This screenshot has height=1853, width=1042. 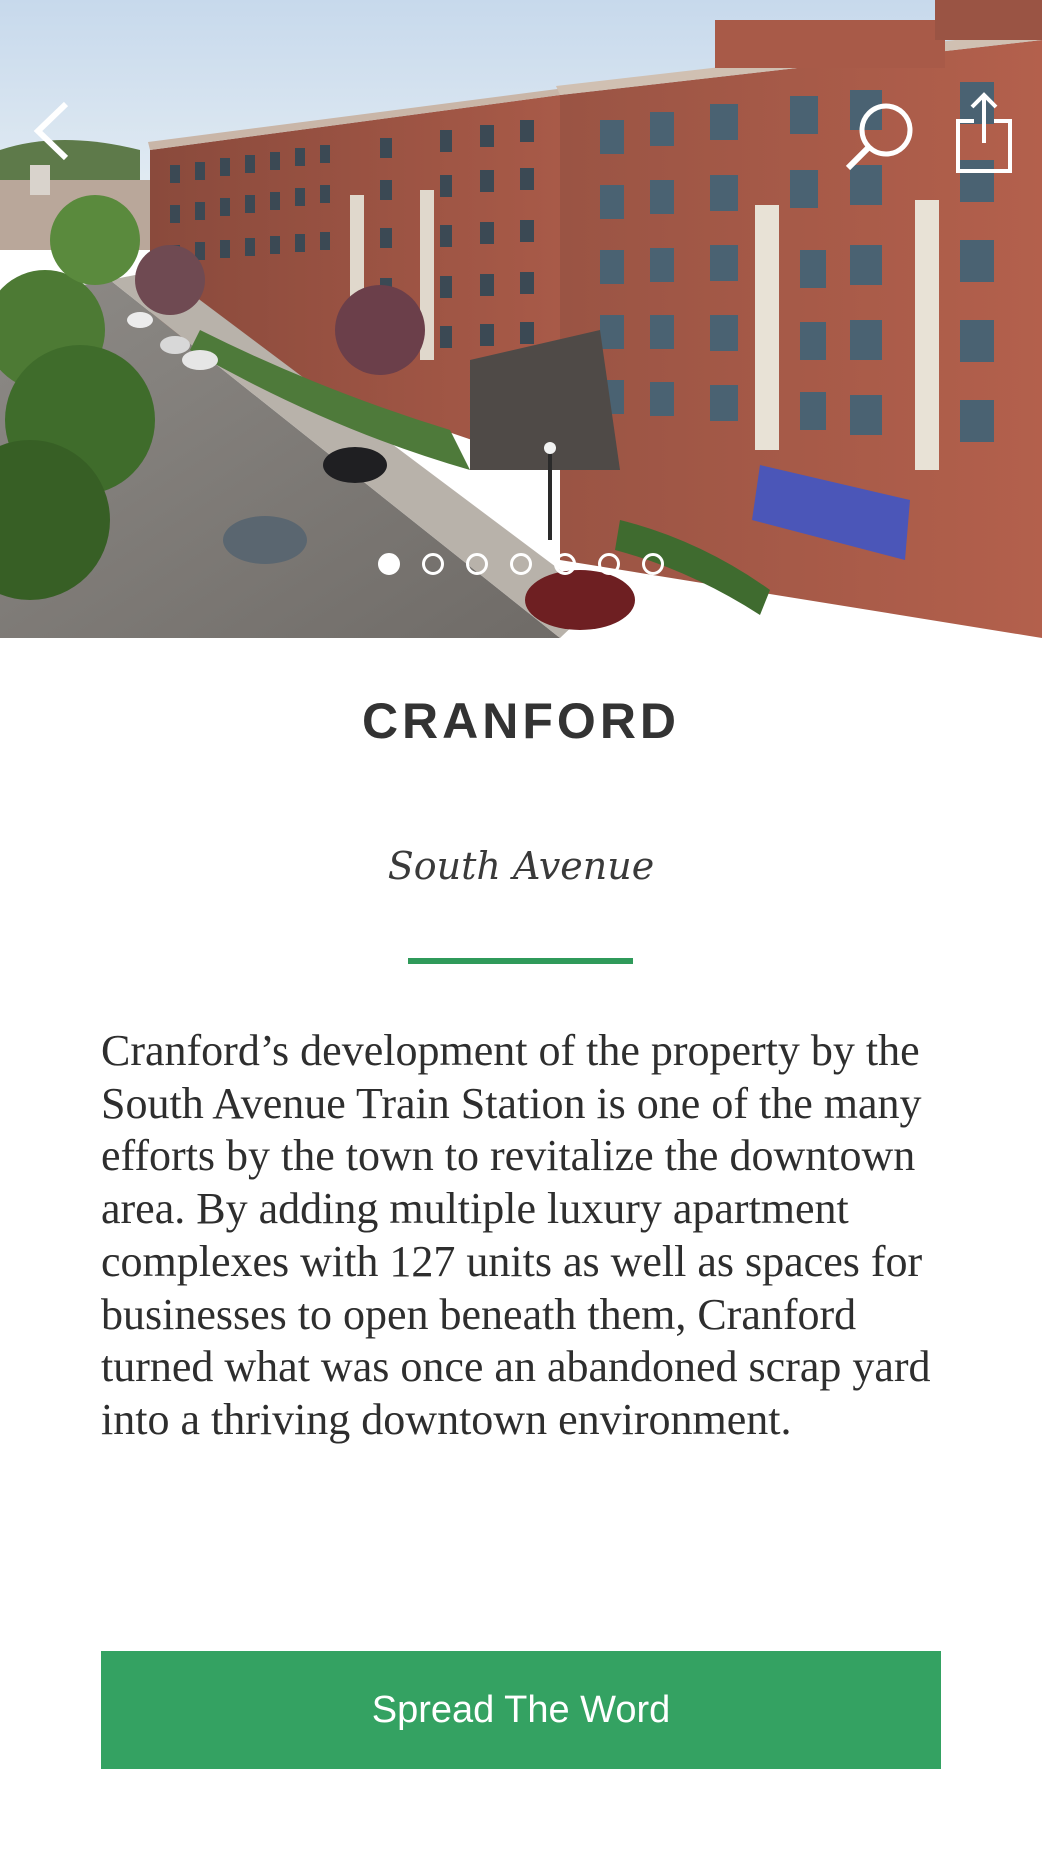 I want to click on search-icon, so click(x=879, y=137).